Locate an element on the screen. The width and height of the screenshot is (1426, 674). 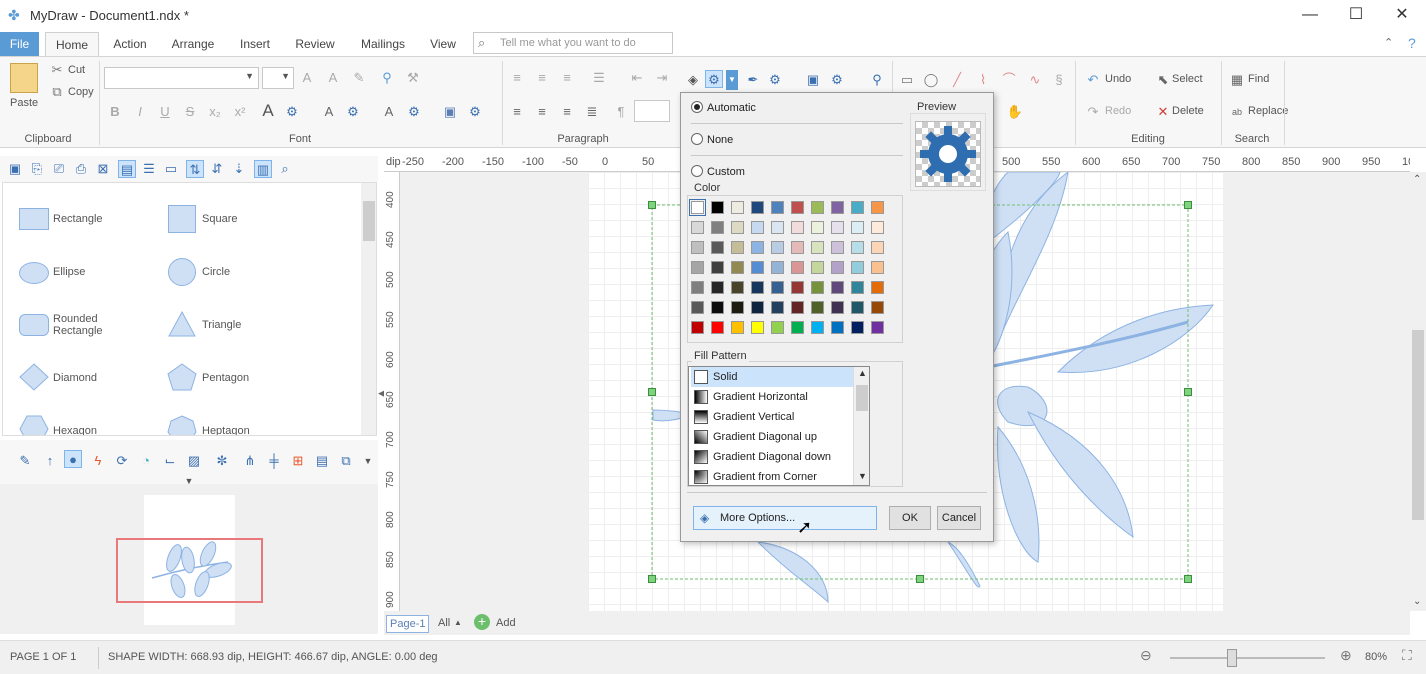
text-outline-icon: A is located at coordinates (389, 112).